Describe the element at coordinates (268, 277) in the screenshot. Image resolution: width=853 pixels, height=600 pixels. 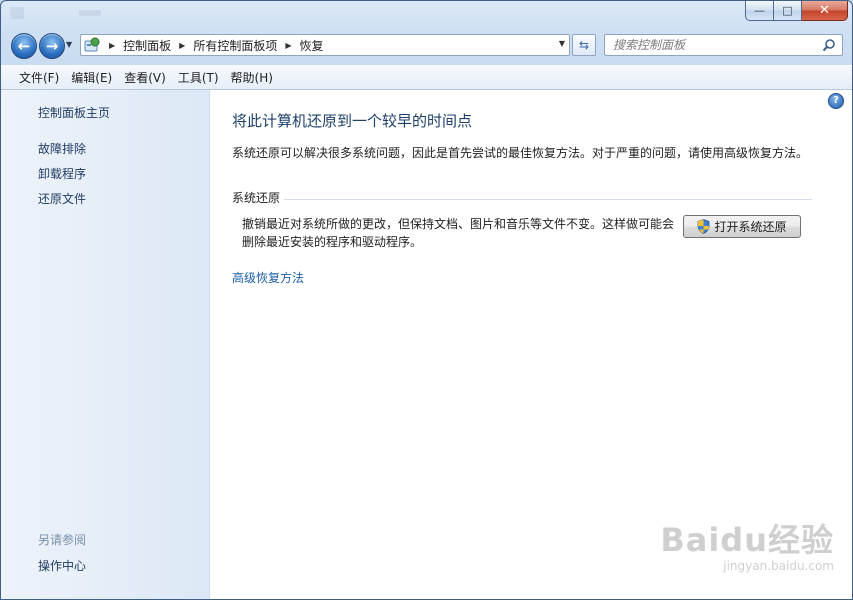
I see `advanced-recovery-link: 高级恢复方法` at that location.